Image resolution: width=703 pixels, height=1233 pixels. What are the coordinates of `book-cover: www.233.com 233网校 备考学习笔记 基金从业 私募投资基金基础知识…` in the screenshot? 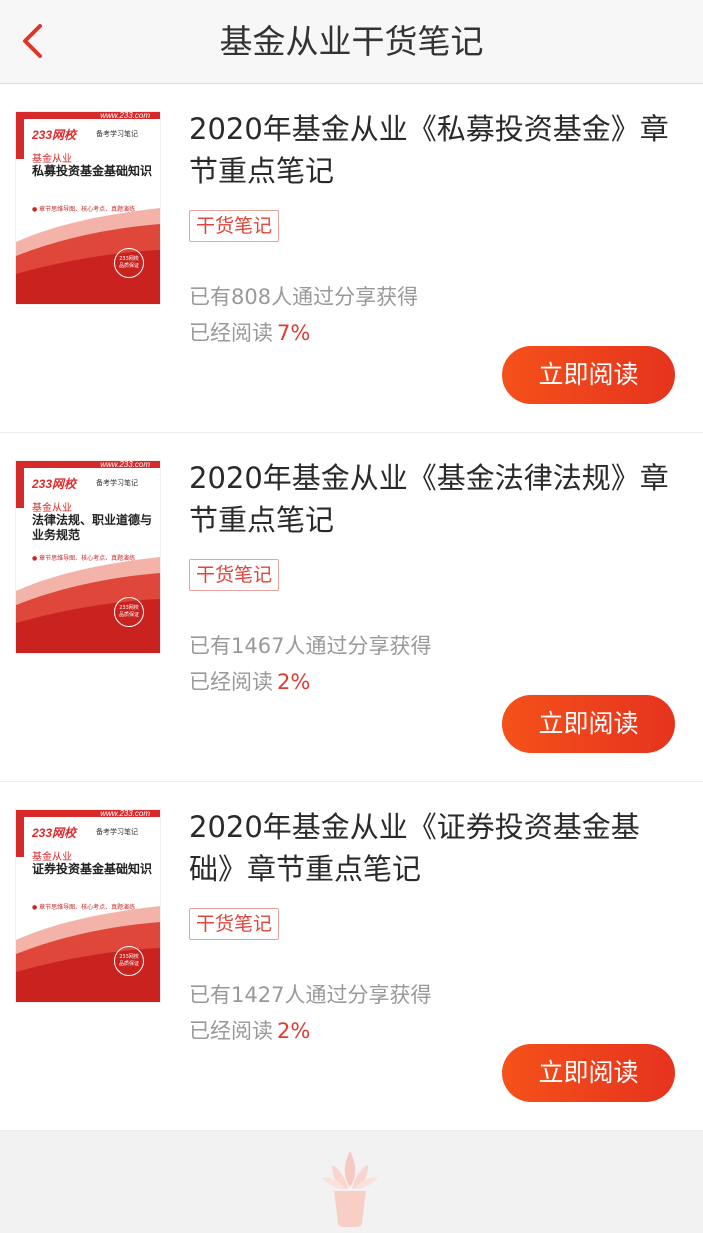 It's located at (88, 208).